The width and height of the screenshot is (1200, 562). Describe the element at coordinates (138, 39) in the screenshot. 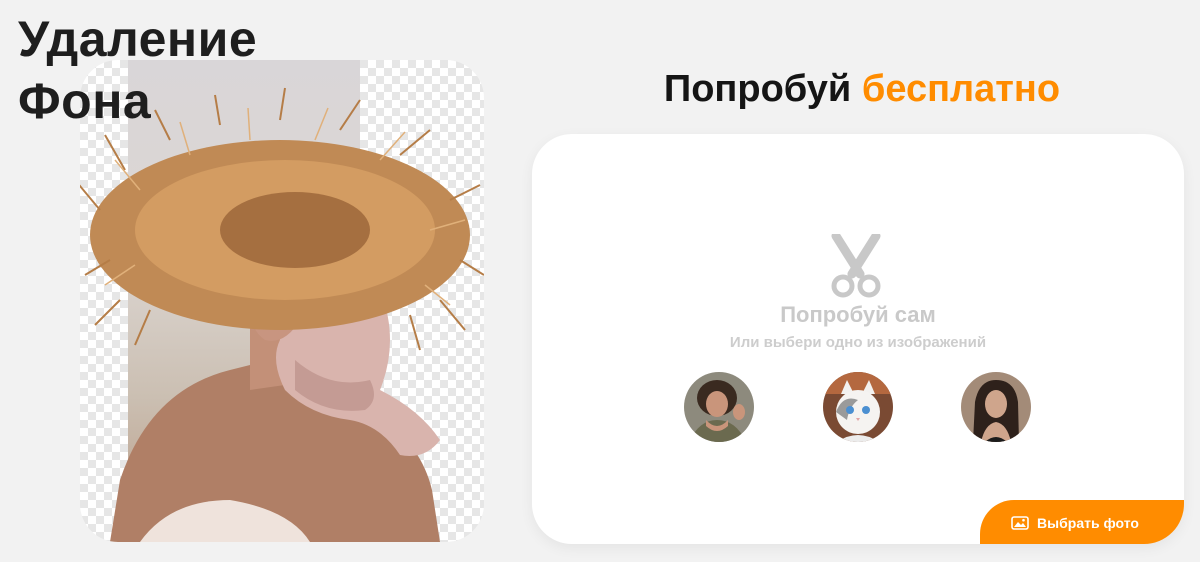

I see `title-line-1: Удаление` at that location.